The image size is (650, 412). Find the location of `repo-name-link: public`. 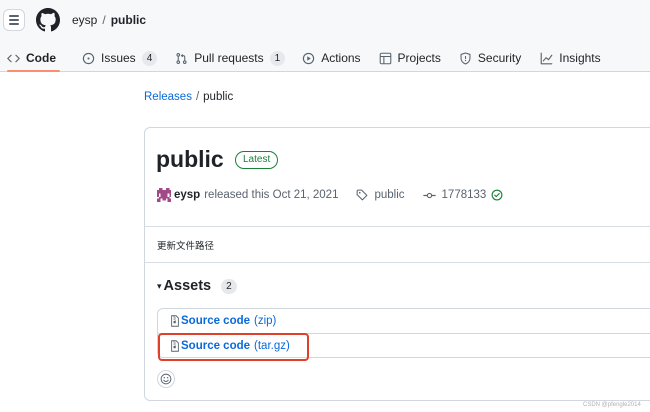

repo-name-link: public is located at coordinates (128, 20).